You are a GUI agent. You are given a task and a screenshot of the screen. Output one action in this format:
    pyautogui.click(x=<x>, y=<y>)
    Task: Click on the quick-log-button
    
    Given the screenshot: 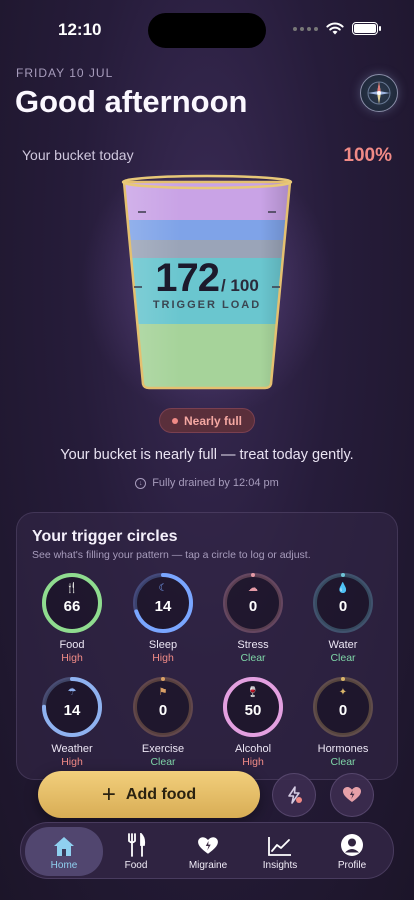 What is the action you would take?
    pyautogui.click(x=294, y=795)
    